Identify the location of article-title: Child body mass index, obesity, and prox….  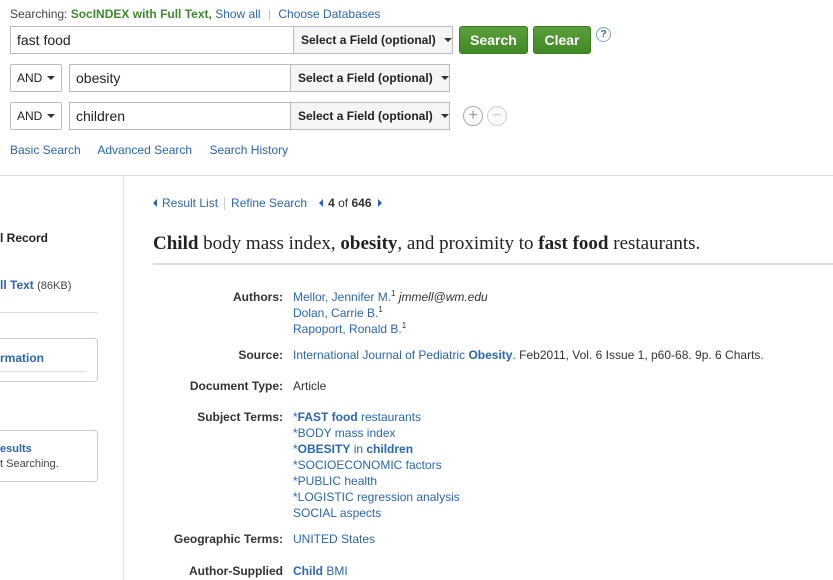
(426, 244).